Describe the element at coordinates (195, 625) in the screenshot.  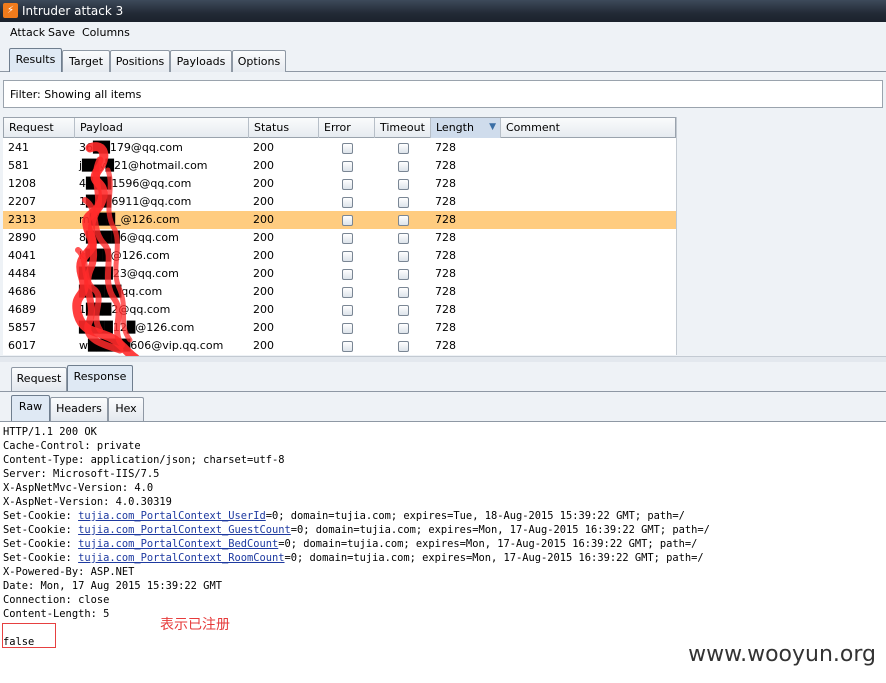
I see `annotation-label: 表示已注册` at that location.